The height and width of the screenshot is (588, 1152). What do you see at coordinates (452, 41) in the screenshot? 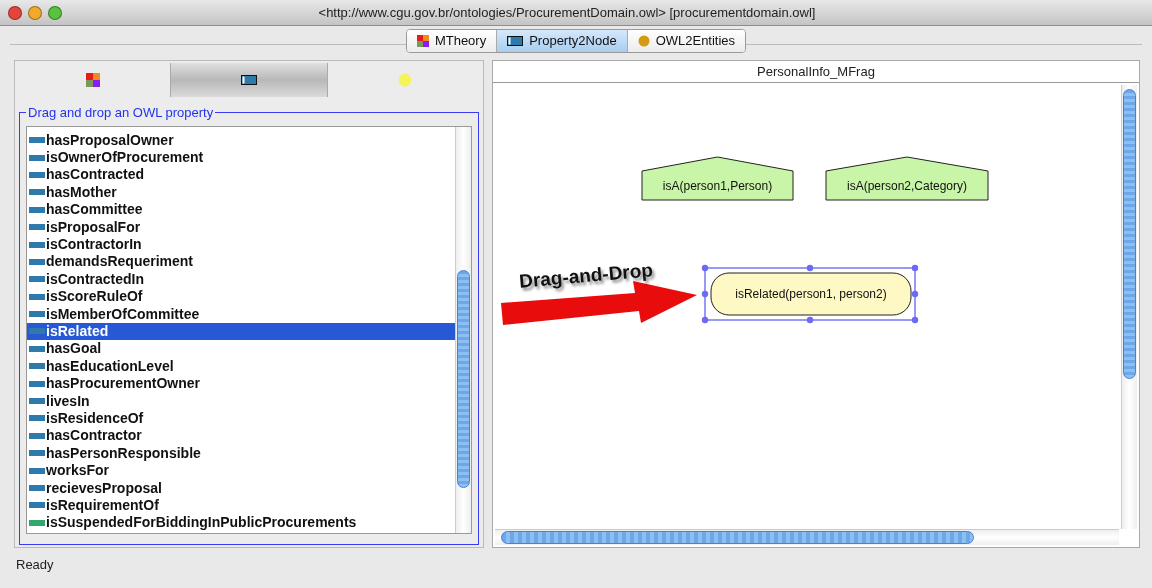
I see `tab: MTheory` at bounding box center [452, 41].